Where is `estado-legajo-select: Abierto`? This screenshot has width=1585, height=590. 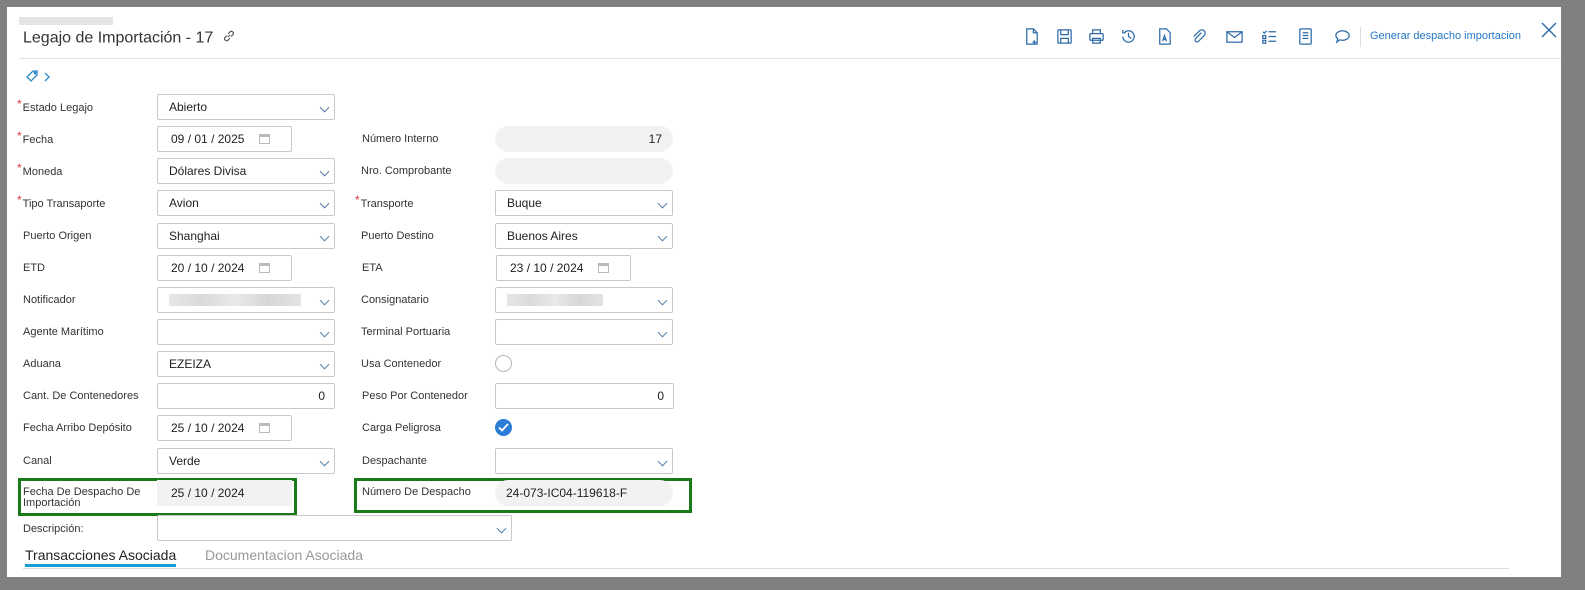
estado-legajo-select: Abierto is located at coordinates (246, 107).